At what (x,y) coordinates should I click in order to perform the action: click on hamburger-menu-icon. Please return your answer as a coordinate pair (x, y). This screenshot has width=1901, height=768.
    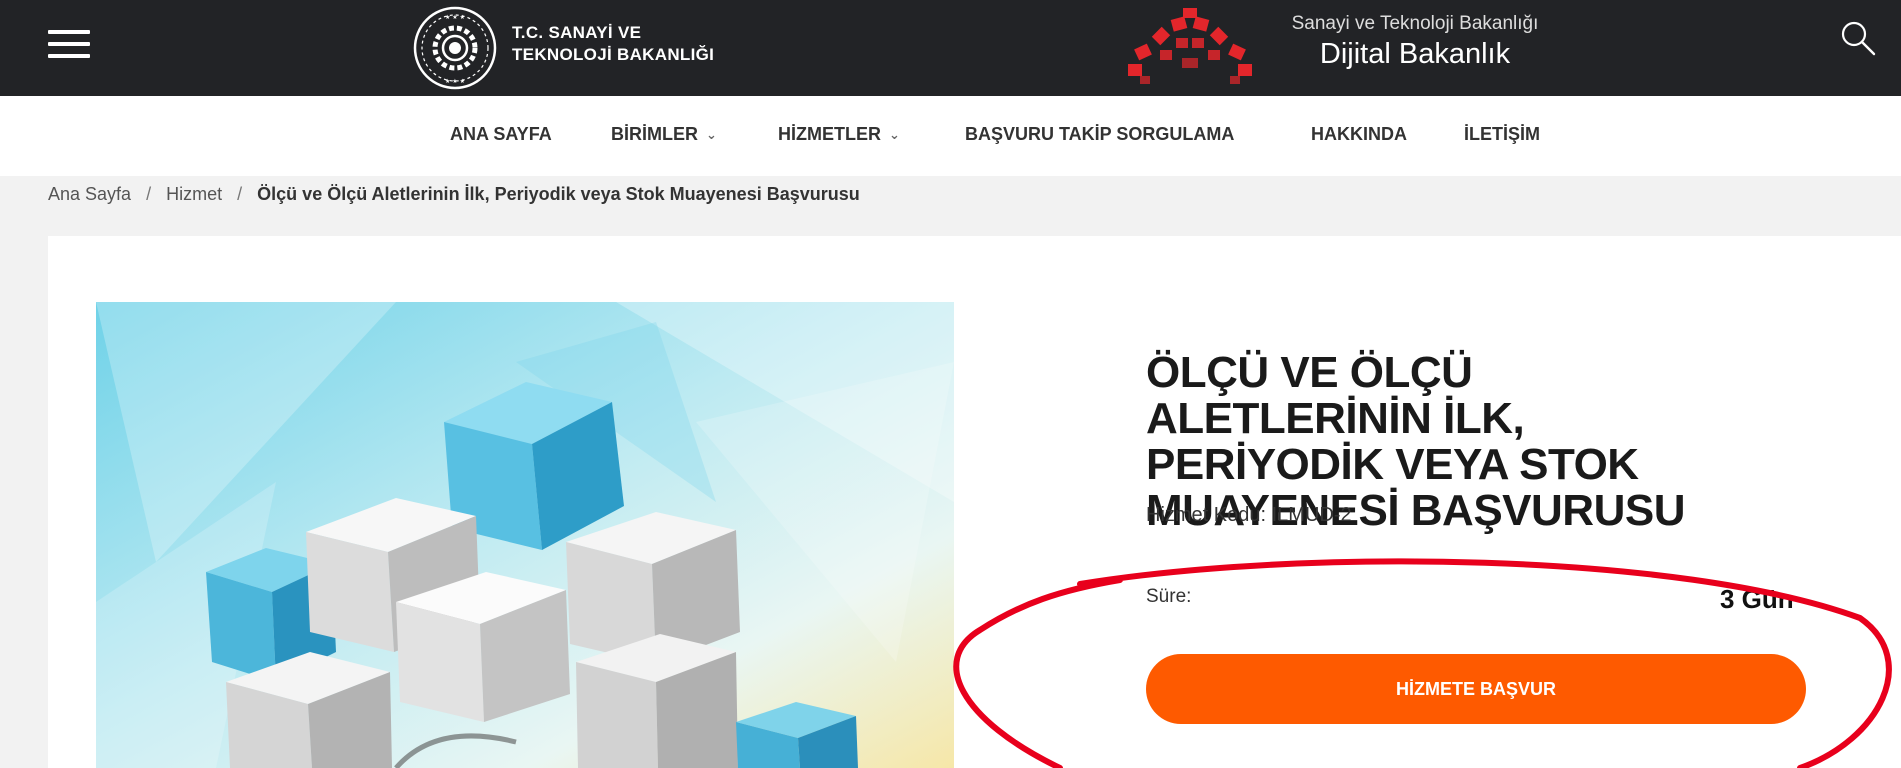
    Looking at the image, I should click on (69, 46).